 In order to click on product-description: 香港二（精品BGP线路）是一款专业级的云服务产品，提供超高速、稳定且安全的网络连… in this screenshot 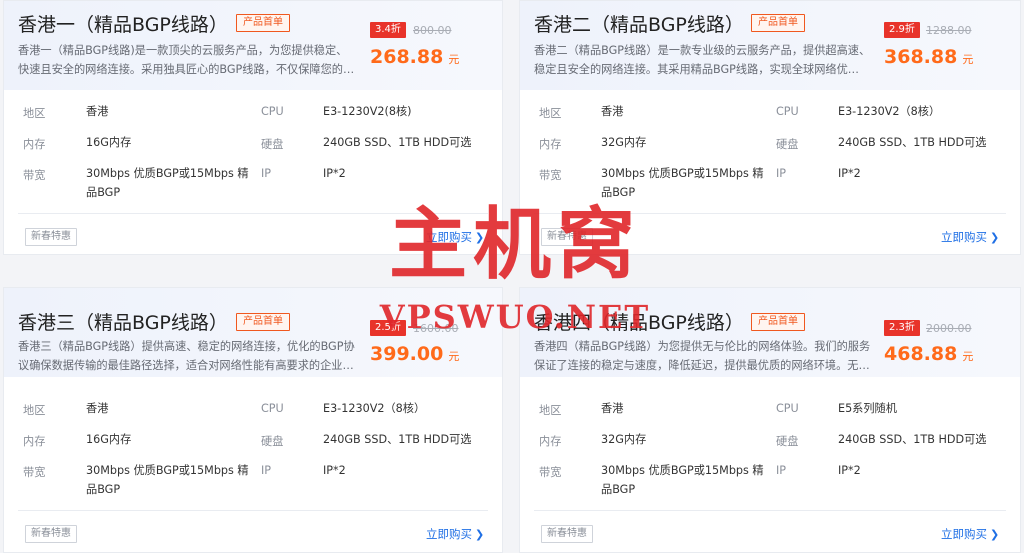, I will do `click(702, 60)`.